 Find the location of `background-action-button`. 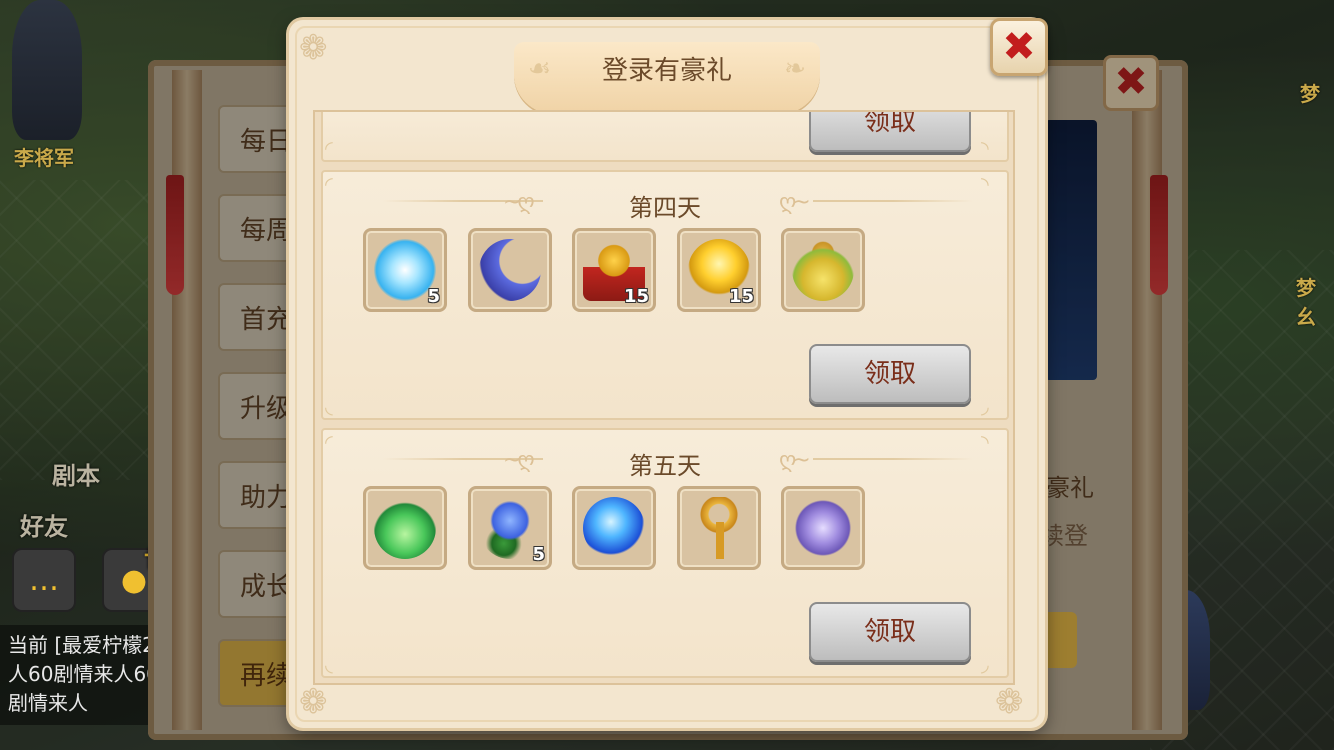

background-action-button is located at coordinates (1061, 640).